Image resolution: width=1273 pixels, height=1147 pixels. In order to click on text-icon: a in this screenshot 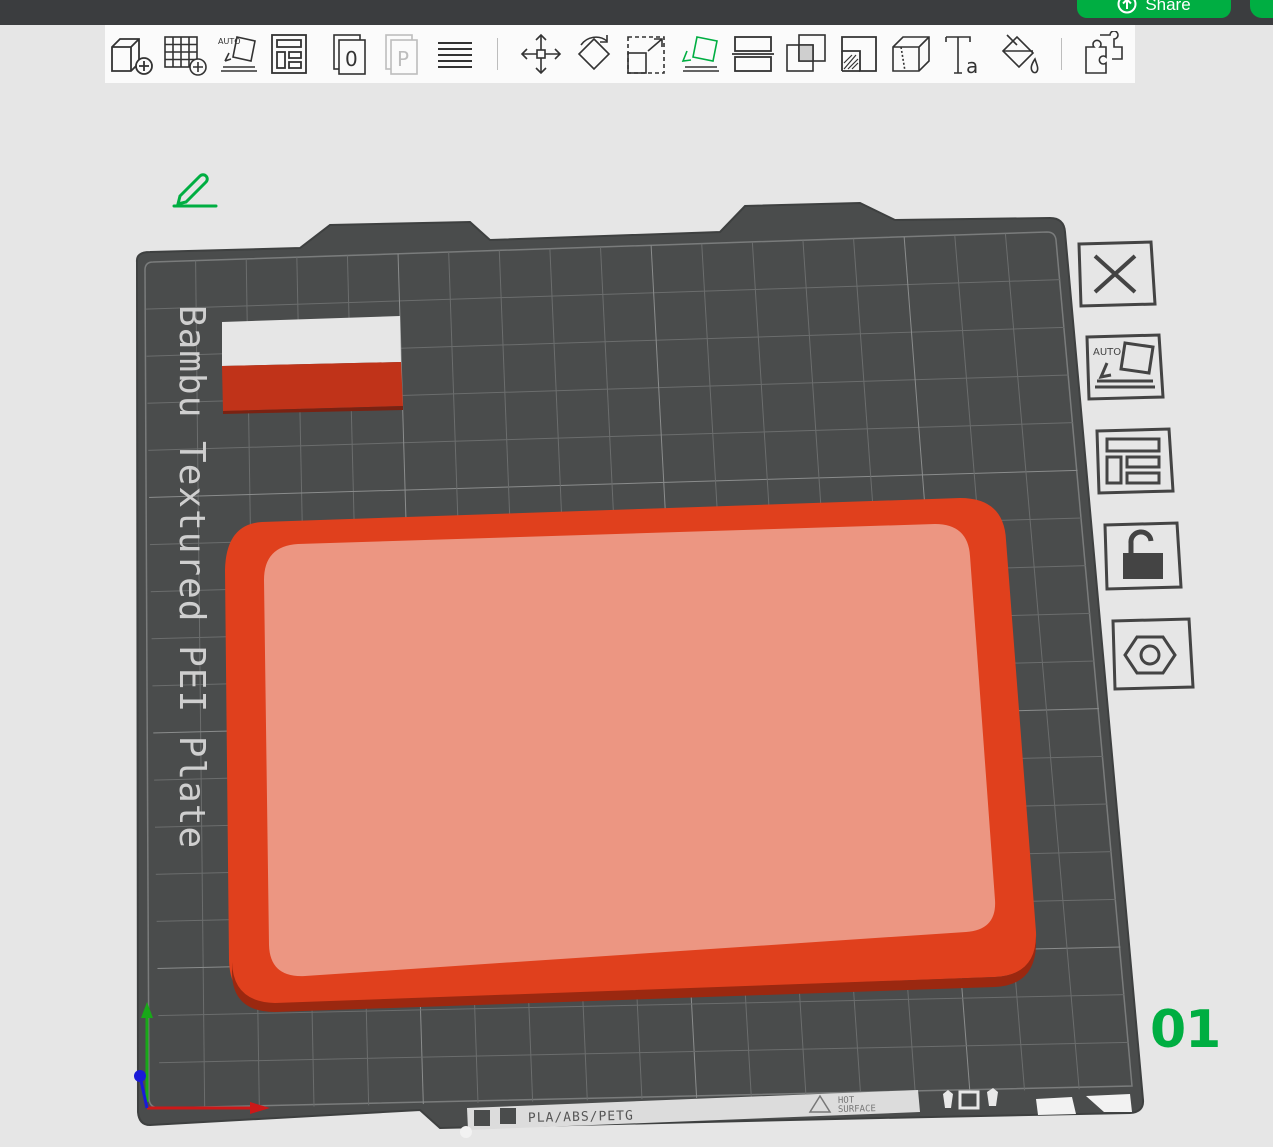, I will do `click(961, 56)`.